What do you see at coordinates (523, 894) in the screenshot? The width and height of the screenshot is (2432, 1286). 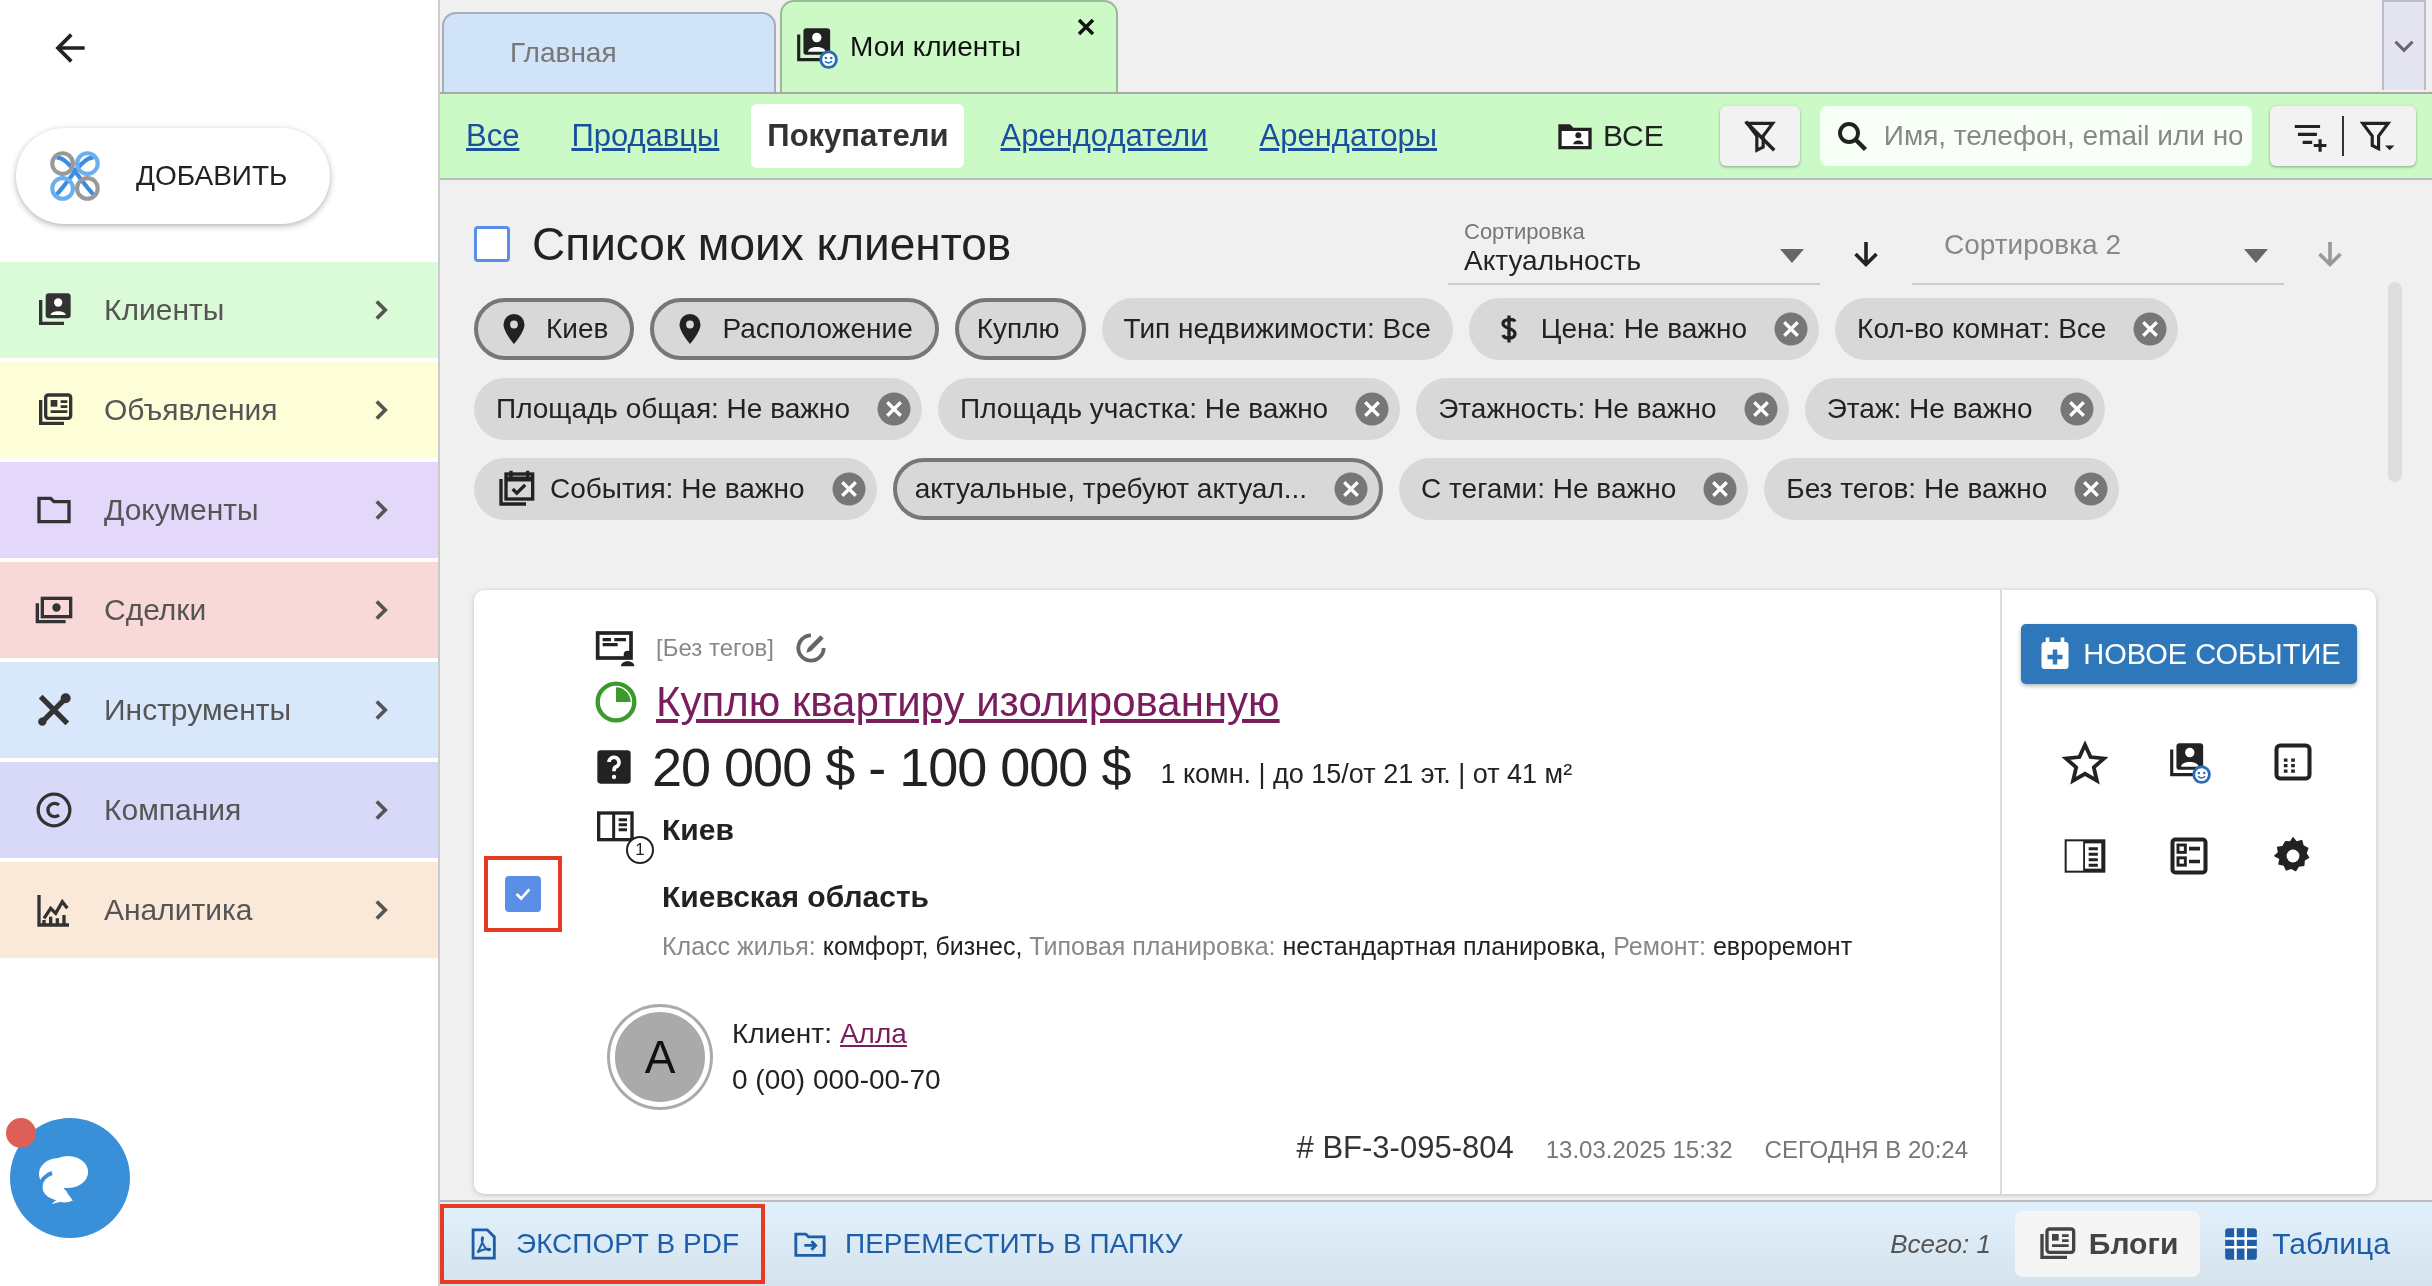 I see `row-checkbox` at bounding box center [523, 894].